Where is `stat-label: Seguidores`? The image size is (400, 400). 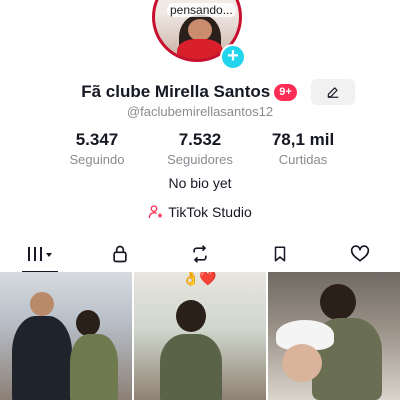 stat-label: Seguidores is located at coordinates (200, 159).